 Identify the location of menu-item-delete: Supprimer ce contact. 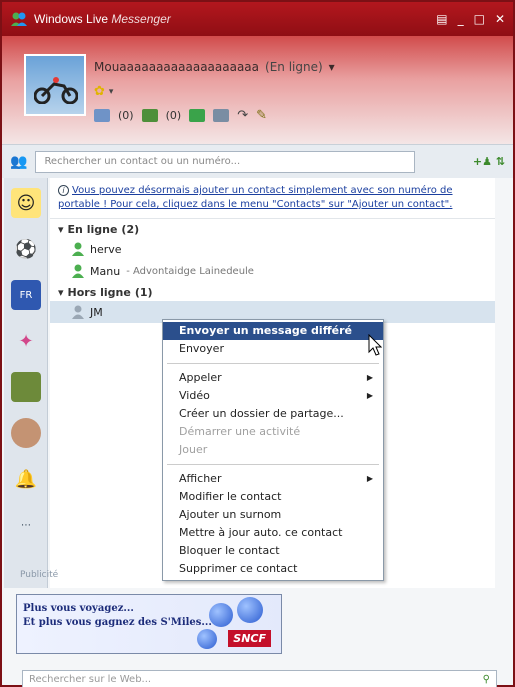
(273, 569).